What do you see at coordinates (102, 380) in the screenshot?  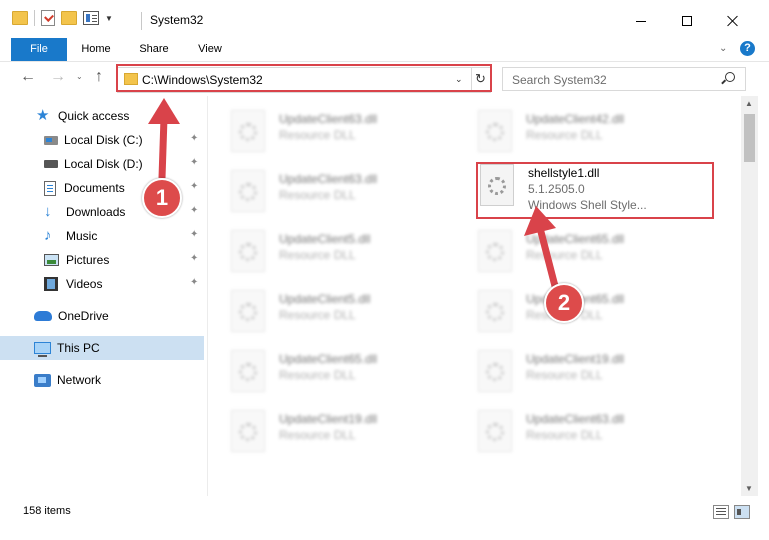 I see `sidebar-item-network: Network` at bounding box center [102, 380].